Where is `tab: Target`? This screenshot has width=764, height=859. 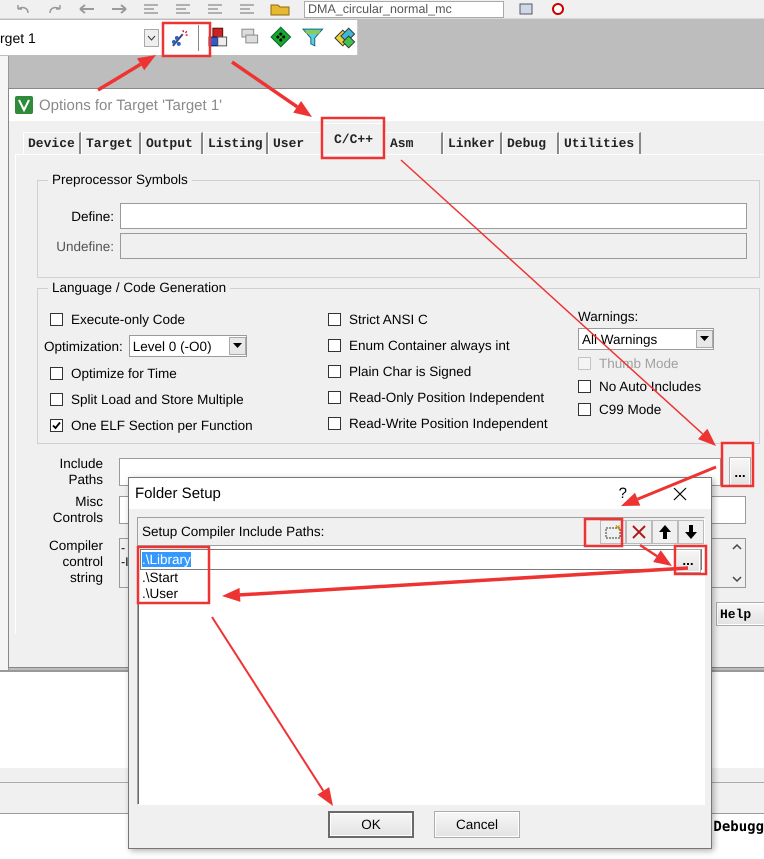 tab: Target is located at coordinates (111, 143).